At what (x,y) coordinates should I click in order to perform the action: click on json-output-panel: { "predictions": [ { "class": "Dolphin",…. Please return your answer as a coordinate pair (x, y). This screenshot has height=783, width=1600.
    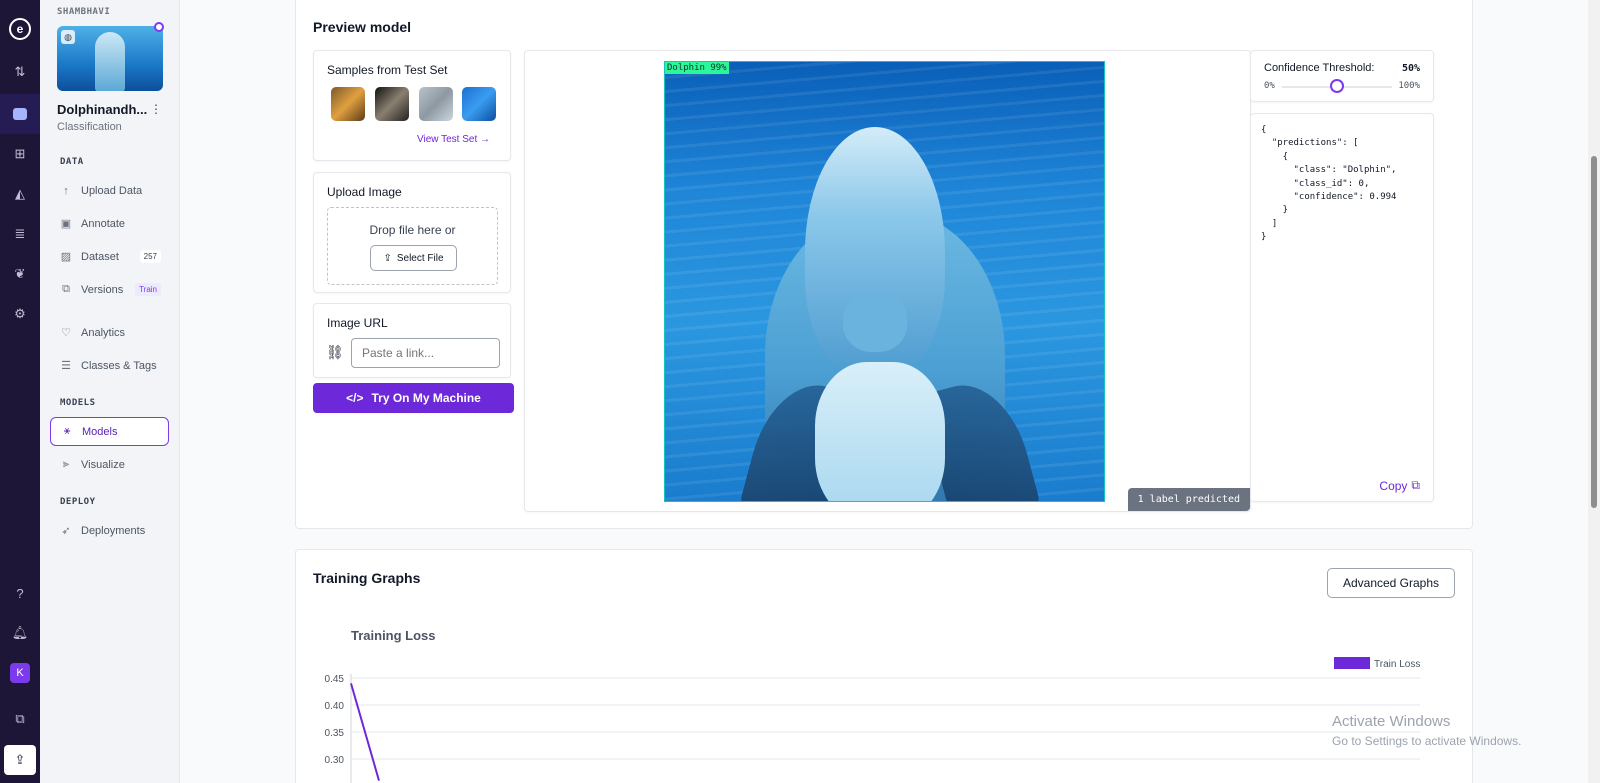
    Looking at the image, I should click on (1342, 307).